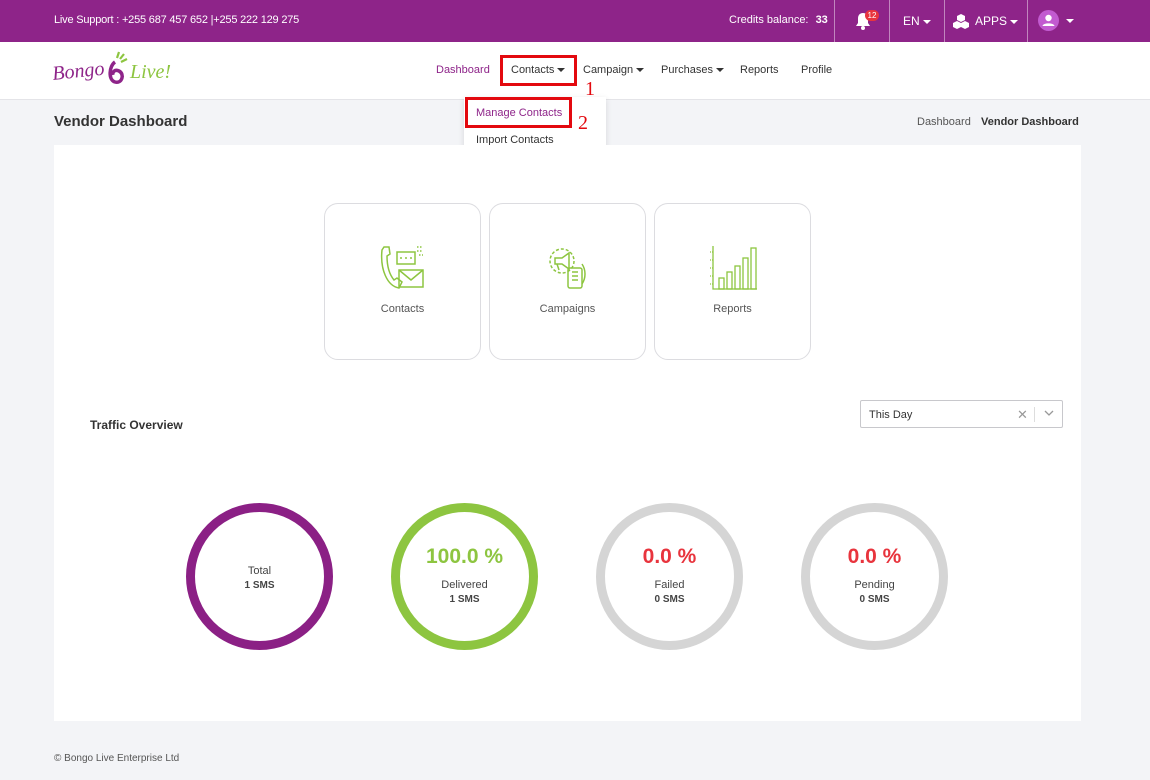 This screenshot has height=780, width=1150. I want to click on apps-label: APPS, so click(991, 21).